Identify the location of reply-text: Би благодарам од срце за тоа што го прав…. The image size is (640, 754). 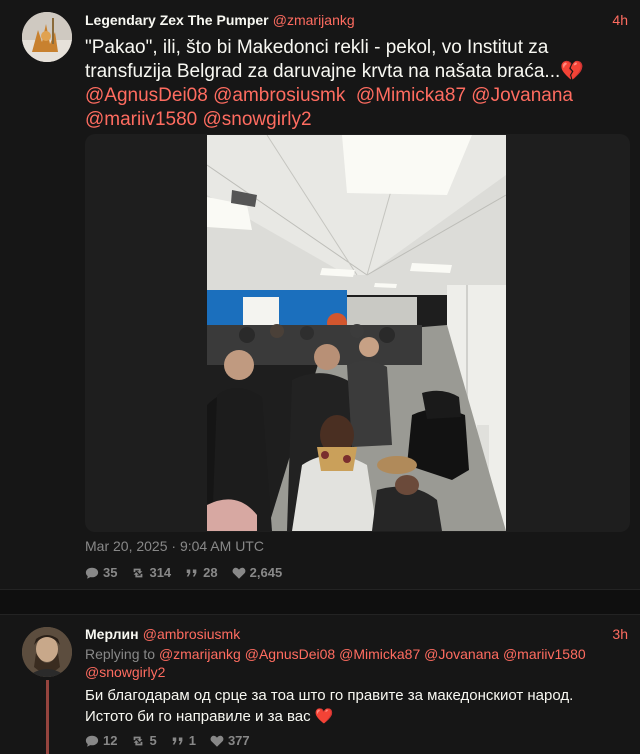
(329, 706).